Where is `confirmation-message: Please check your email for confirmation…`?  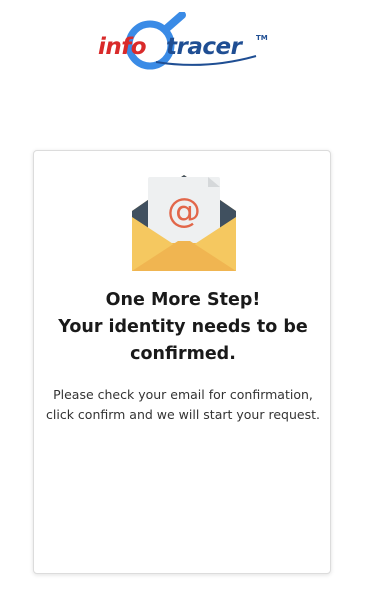
confirmation-message: Please check your email for confirmation… is located at coordinates (183, 404).